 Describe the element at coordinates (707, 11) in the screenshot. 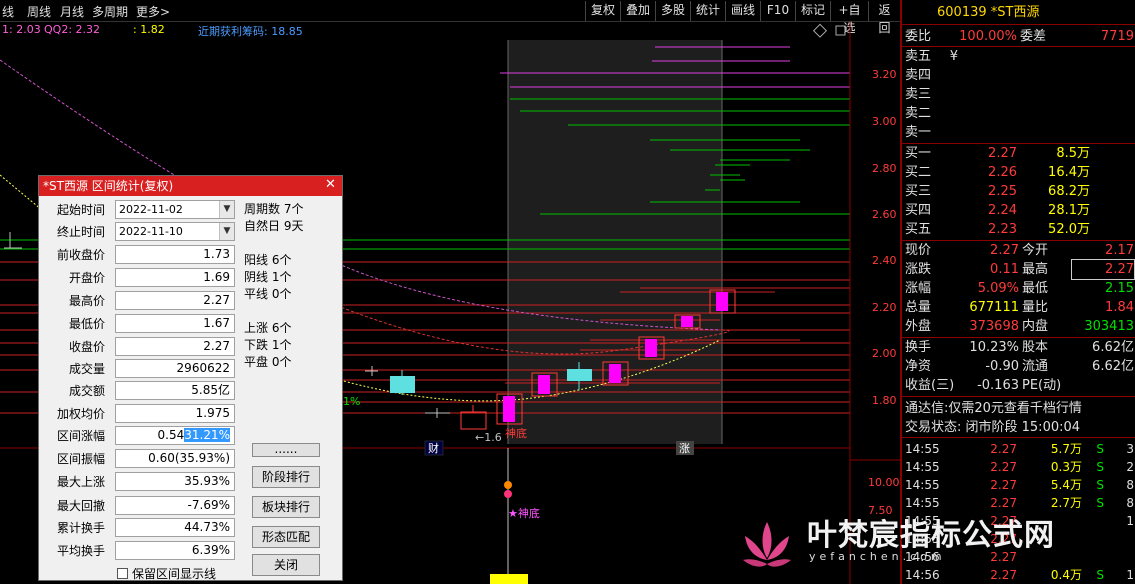

I see `statistics-button: 统计` at that location.